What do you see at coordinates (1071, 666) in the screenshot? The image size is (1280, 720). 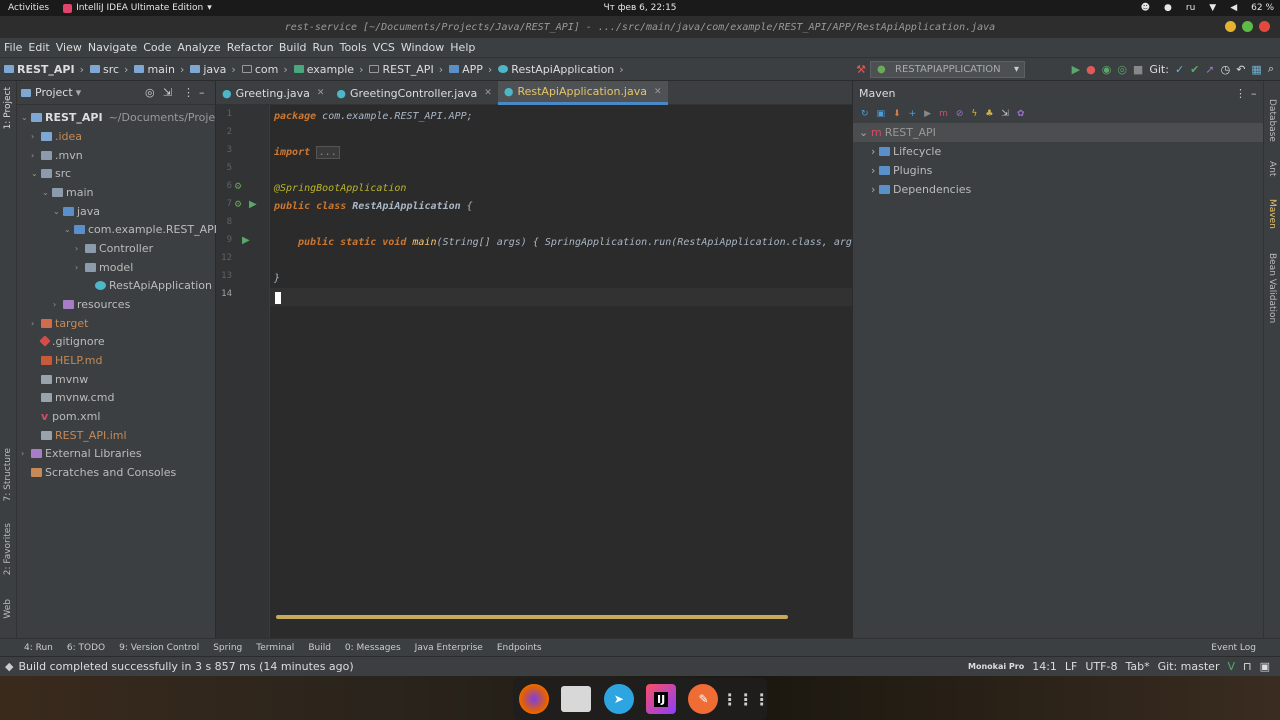 I see `line-separator: LF` at bounding box center [1071, 666].